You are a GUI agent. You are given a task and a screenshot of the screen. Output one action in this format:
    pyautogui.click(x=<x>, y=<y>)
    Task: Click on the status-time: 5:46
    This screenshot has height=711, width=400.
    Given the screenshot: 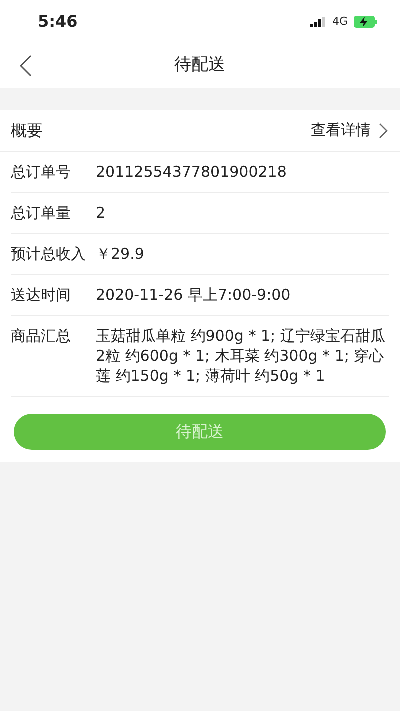 What is the action you would take?
    pyautogui.click(x=58, y=22)
    